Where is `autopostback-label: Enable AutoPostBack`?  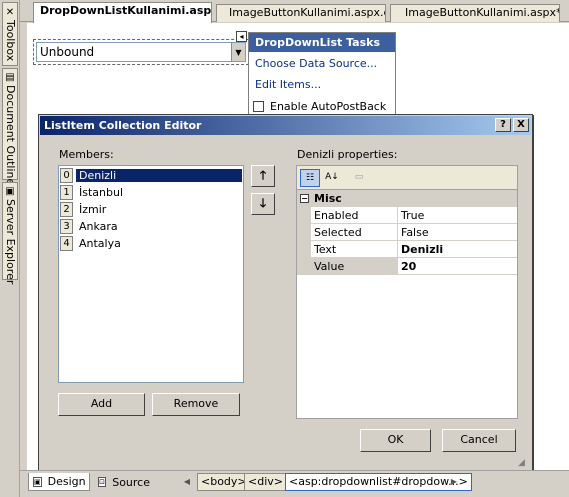
autopostback-label: Enable AutoPostBack is located at coordinates (328, 106).